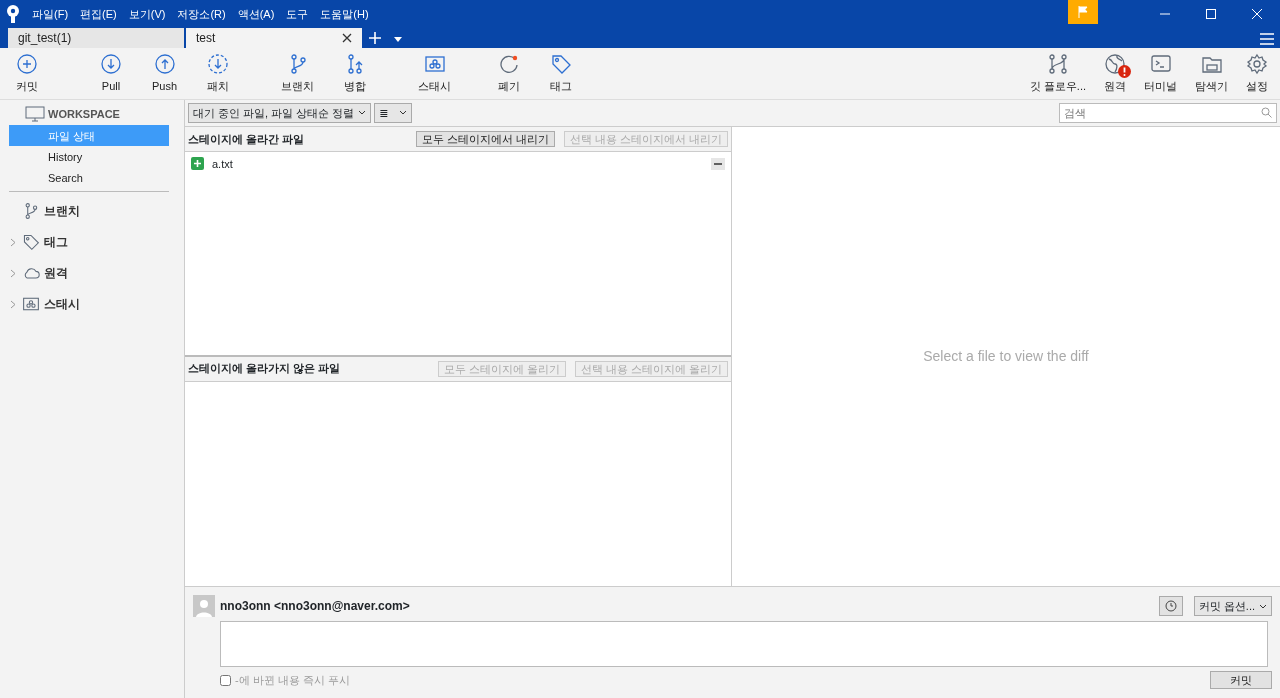 The height and width of the screenshot is (698, 1280). I want to click on toolbar-button: Push, so click(165, 73).